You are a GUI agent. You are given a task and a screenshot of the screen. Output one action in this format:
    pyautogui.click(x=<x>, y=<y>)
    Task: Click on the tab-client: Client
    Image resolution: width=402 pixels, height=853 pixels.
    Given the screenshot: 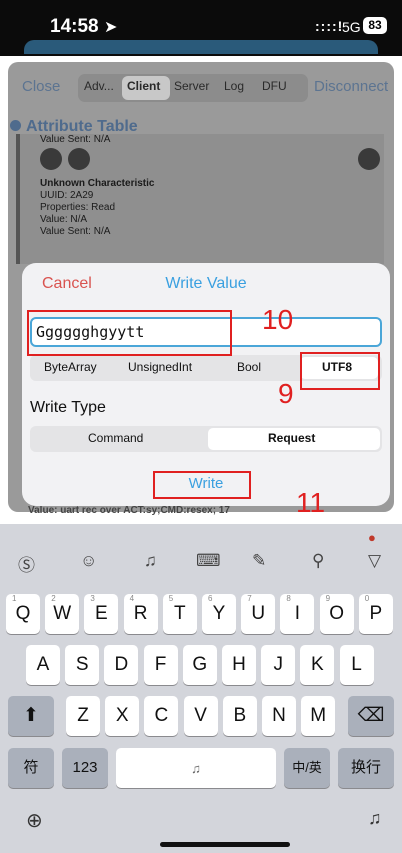 What is the action you would take?
    pyautogui.click(x=143, y=86)
    